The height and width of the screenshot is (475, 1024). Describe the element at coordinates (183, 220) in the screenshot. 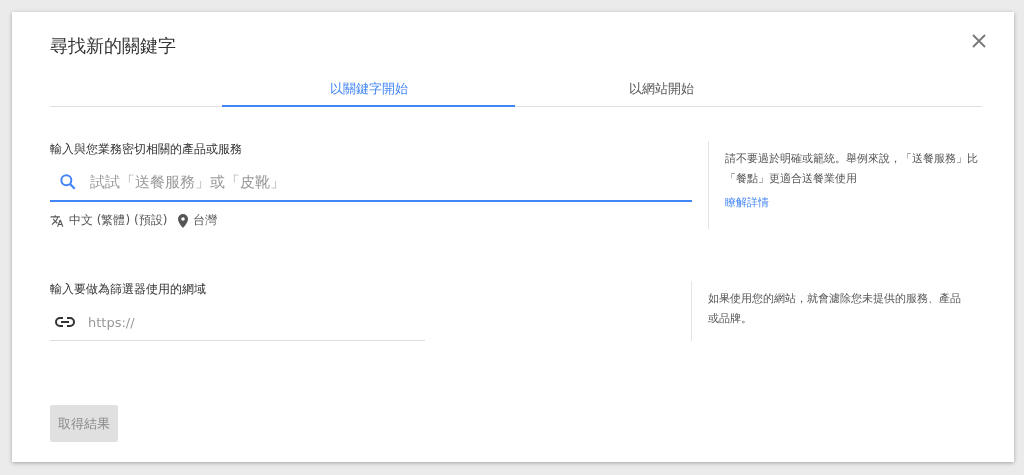

I see `location-pin-icon` at that location.